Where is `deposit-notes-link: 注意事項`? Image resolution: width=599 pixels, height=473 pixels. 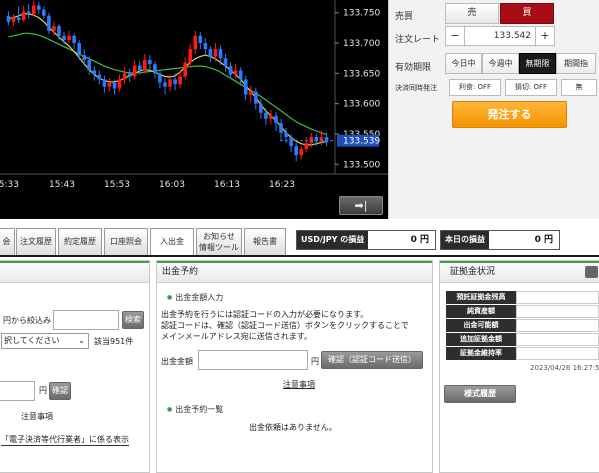 deposit-notes-link: 注意事項 is located at coordinates (37, 416).